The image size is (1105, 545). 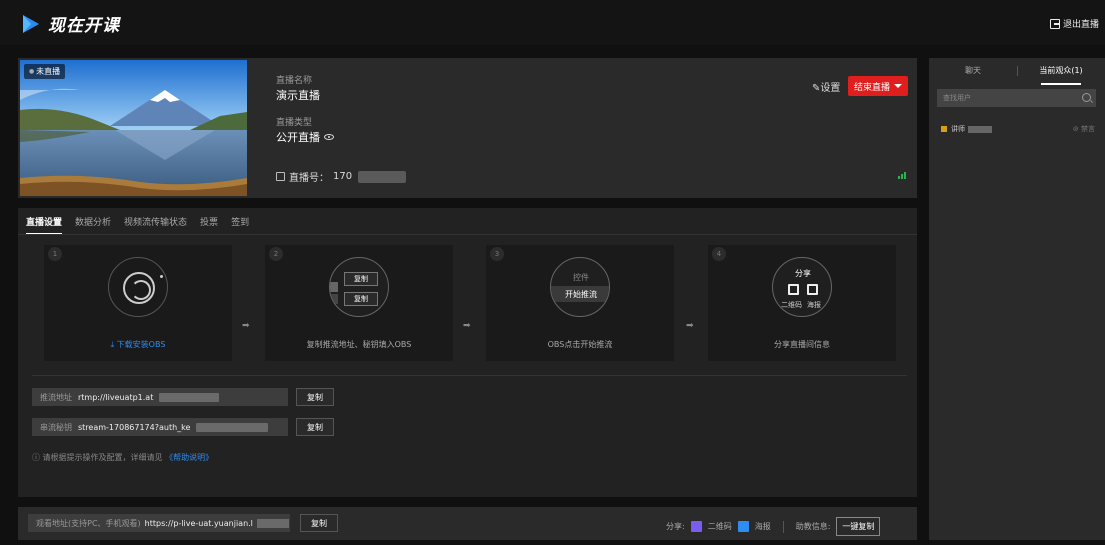 I want to click on search-placeholder: 查找用户, so click(x=957, y=98).